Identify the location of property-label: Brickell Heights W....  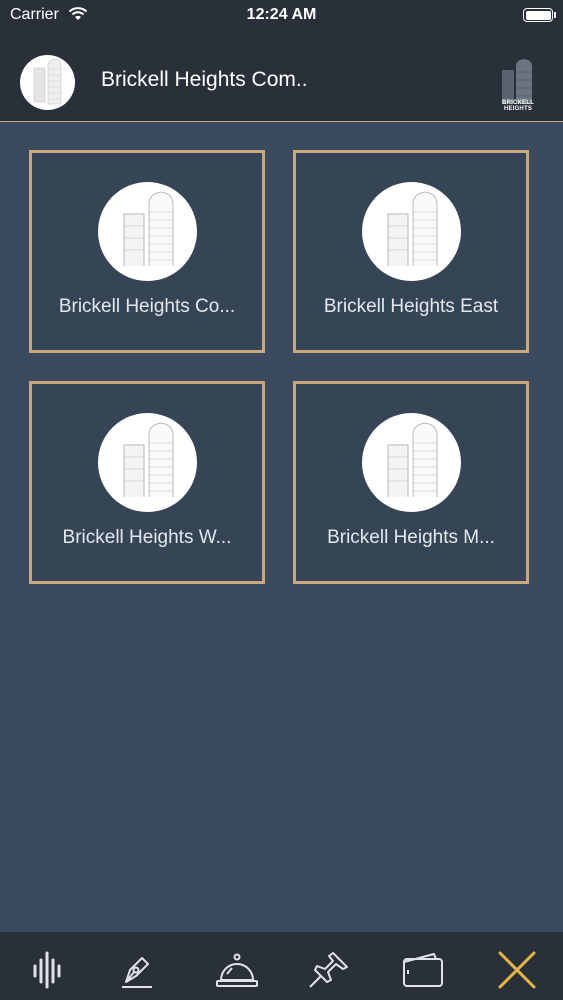
(147, 537).